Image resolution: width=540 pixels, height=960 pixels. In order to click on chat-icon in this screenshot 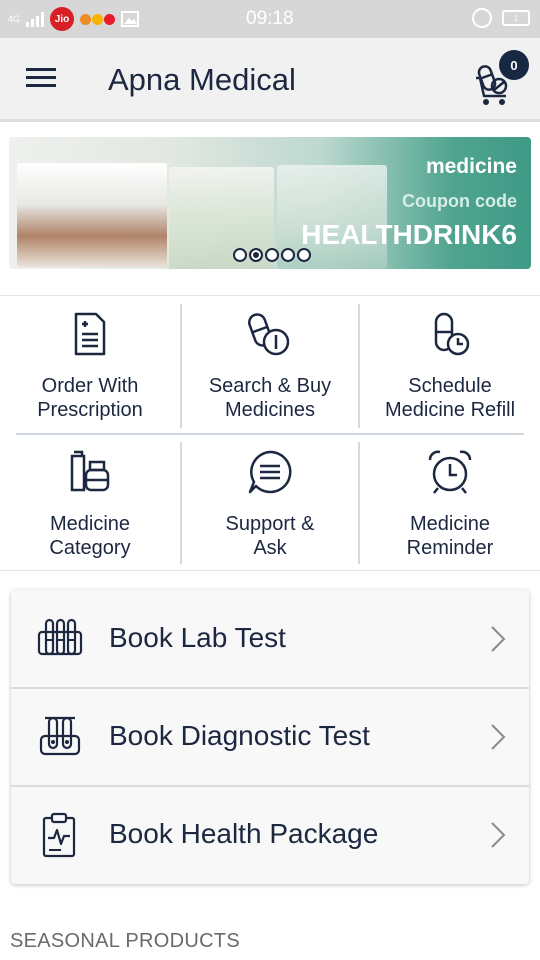, I will do `click(270, 472)`.